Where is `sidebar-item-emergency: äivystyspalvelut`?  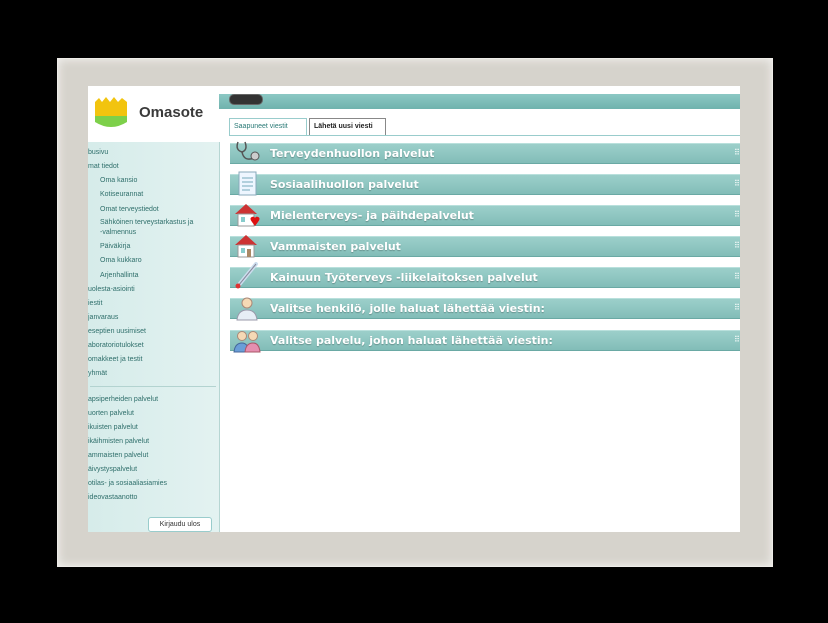
sidebar-item-emergency: äivystyspalvelut is located at coordinates (112, 469).